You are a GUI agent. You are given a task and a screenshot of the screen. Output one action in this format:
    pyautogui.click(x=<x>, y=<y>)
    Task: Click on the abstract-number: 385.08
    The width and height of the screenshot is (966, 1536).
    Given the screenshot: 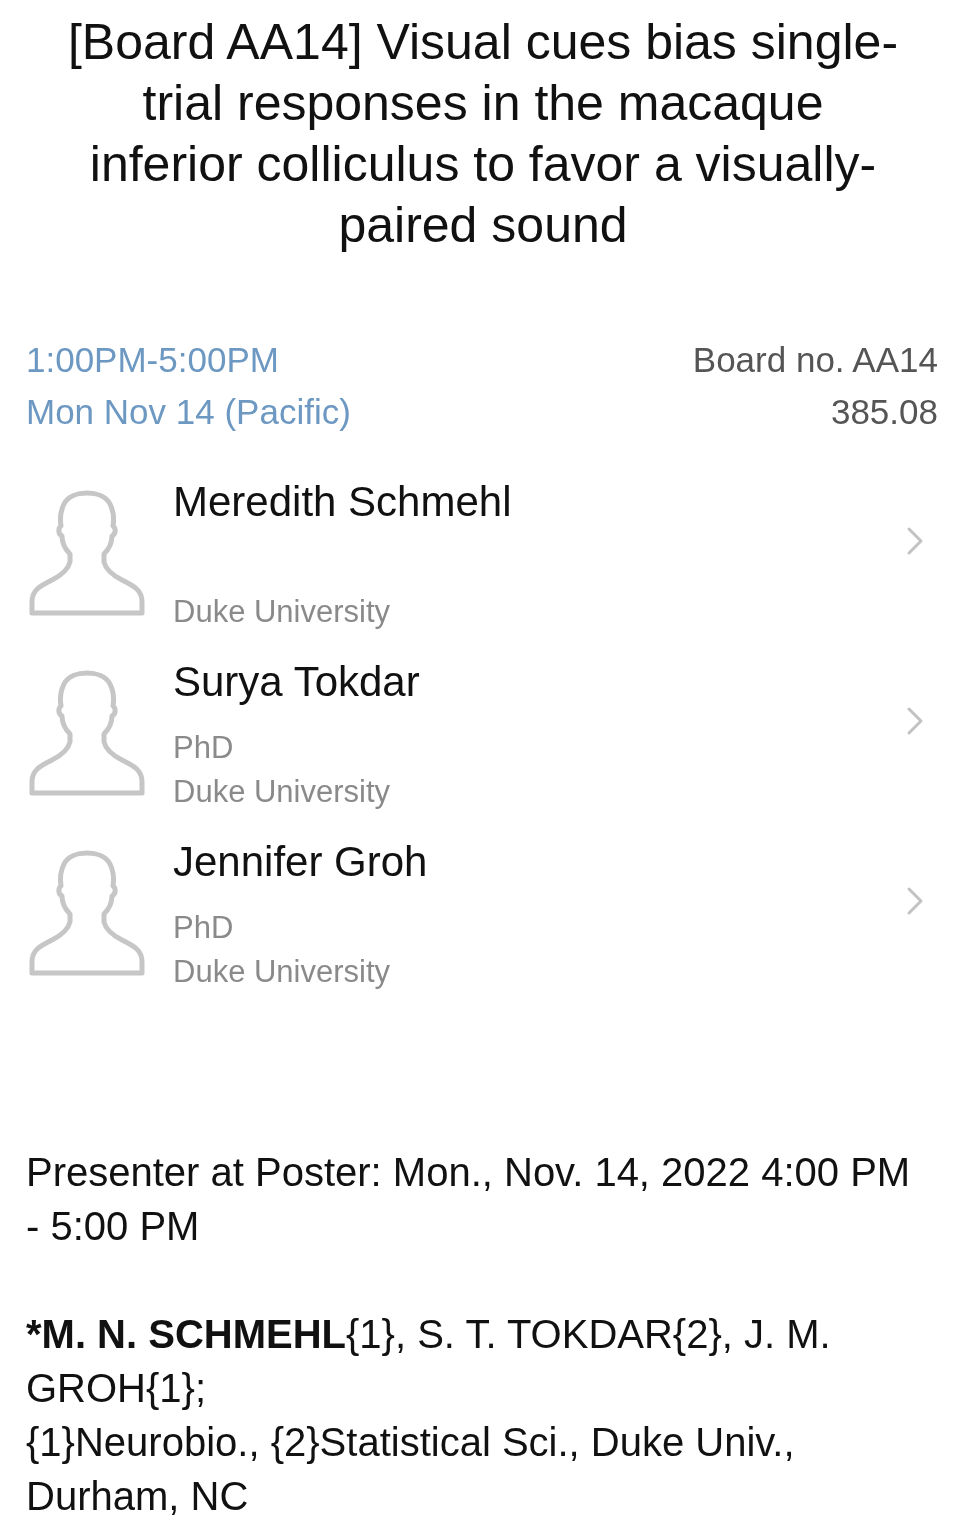 What is the action you would take?
    pyautogui.click(x=884, y=412)
    